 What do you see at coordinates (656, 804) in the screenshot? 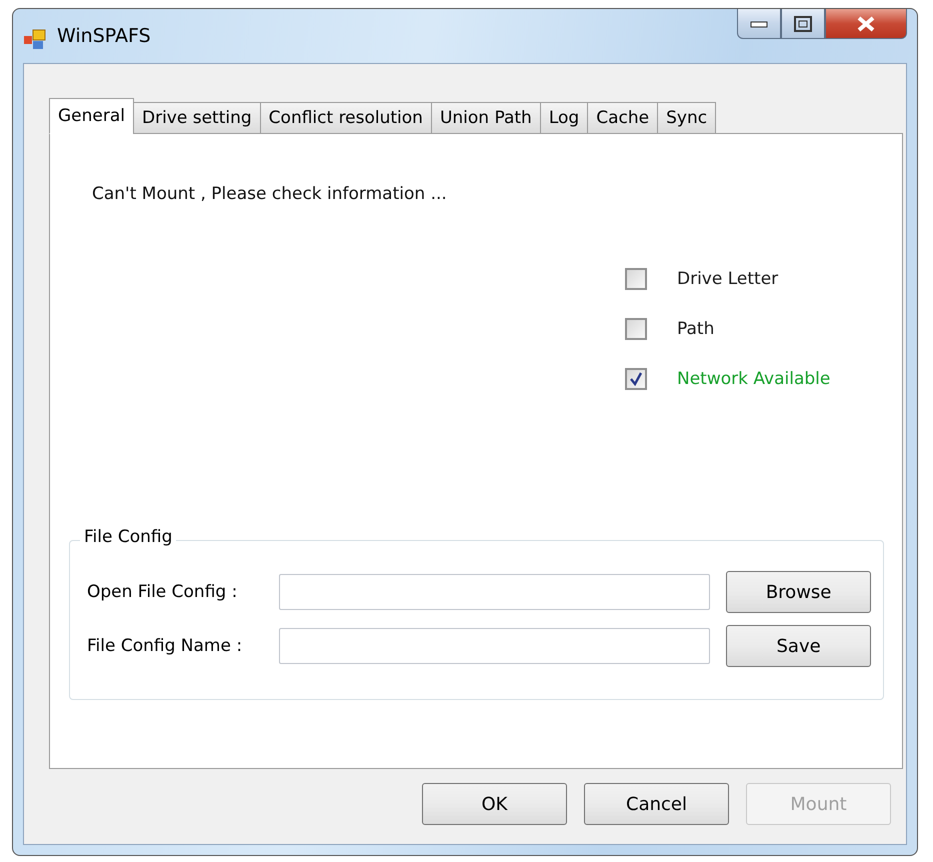
I see `dialog-button: Cancel` at bounding box center [656, 804].